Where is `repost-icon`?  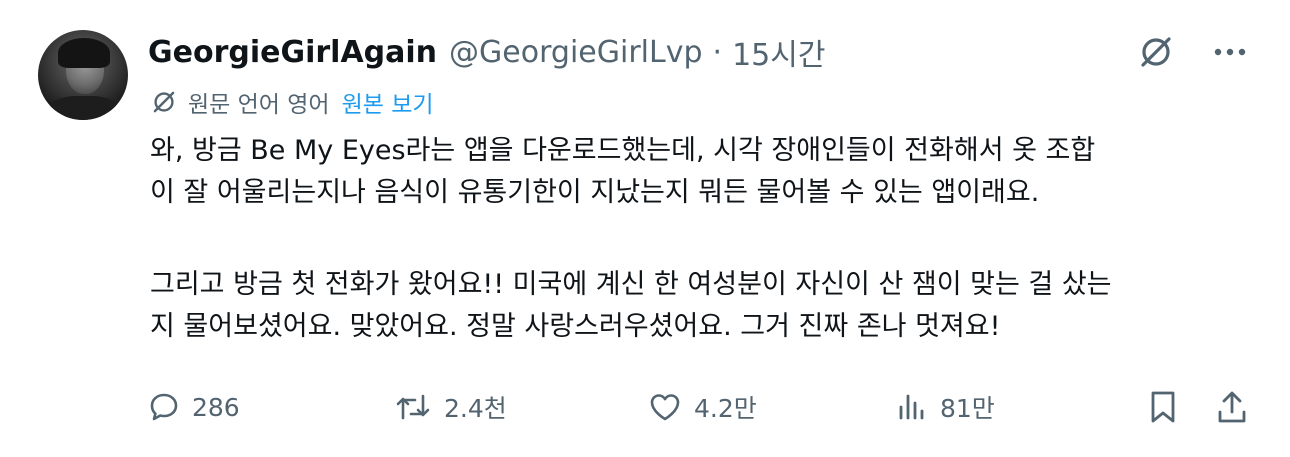
repost-icon is located at coordinates (413, 407).